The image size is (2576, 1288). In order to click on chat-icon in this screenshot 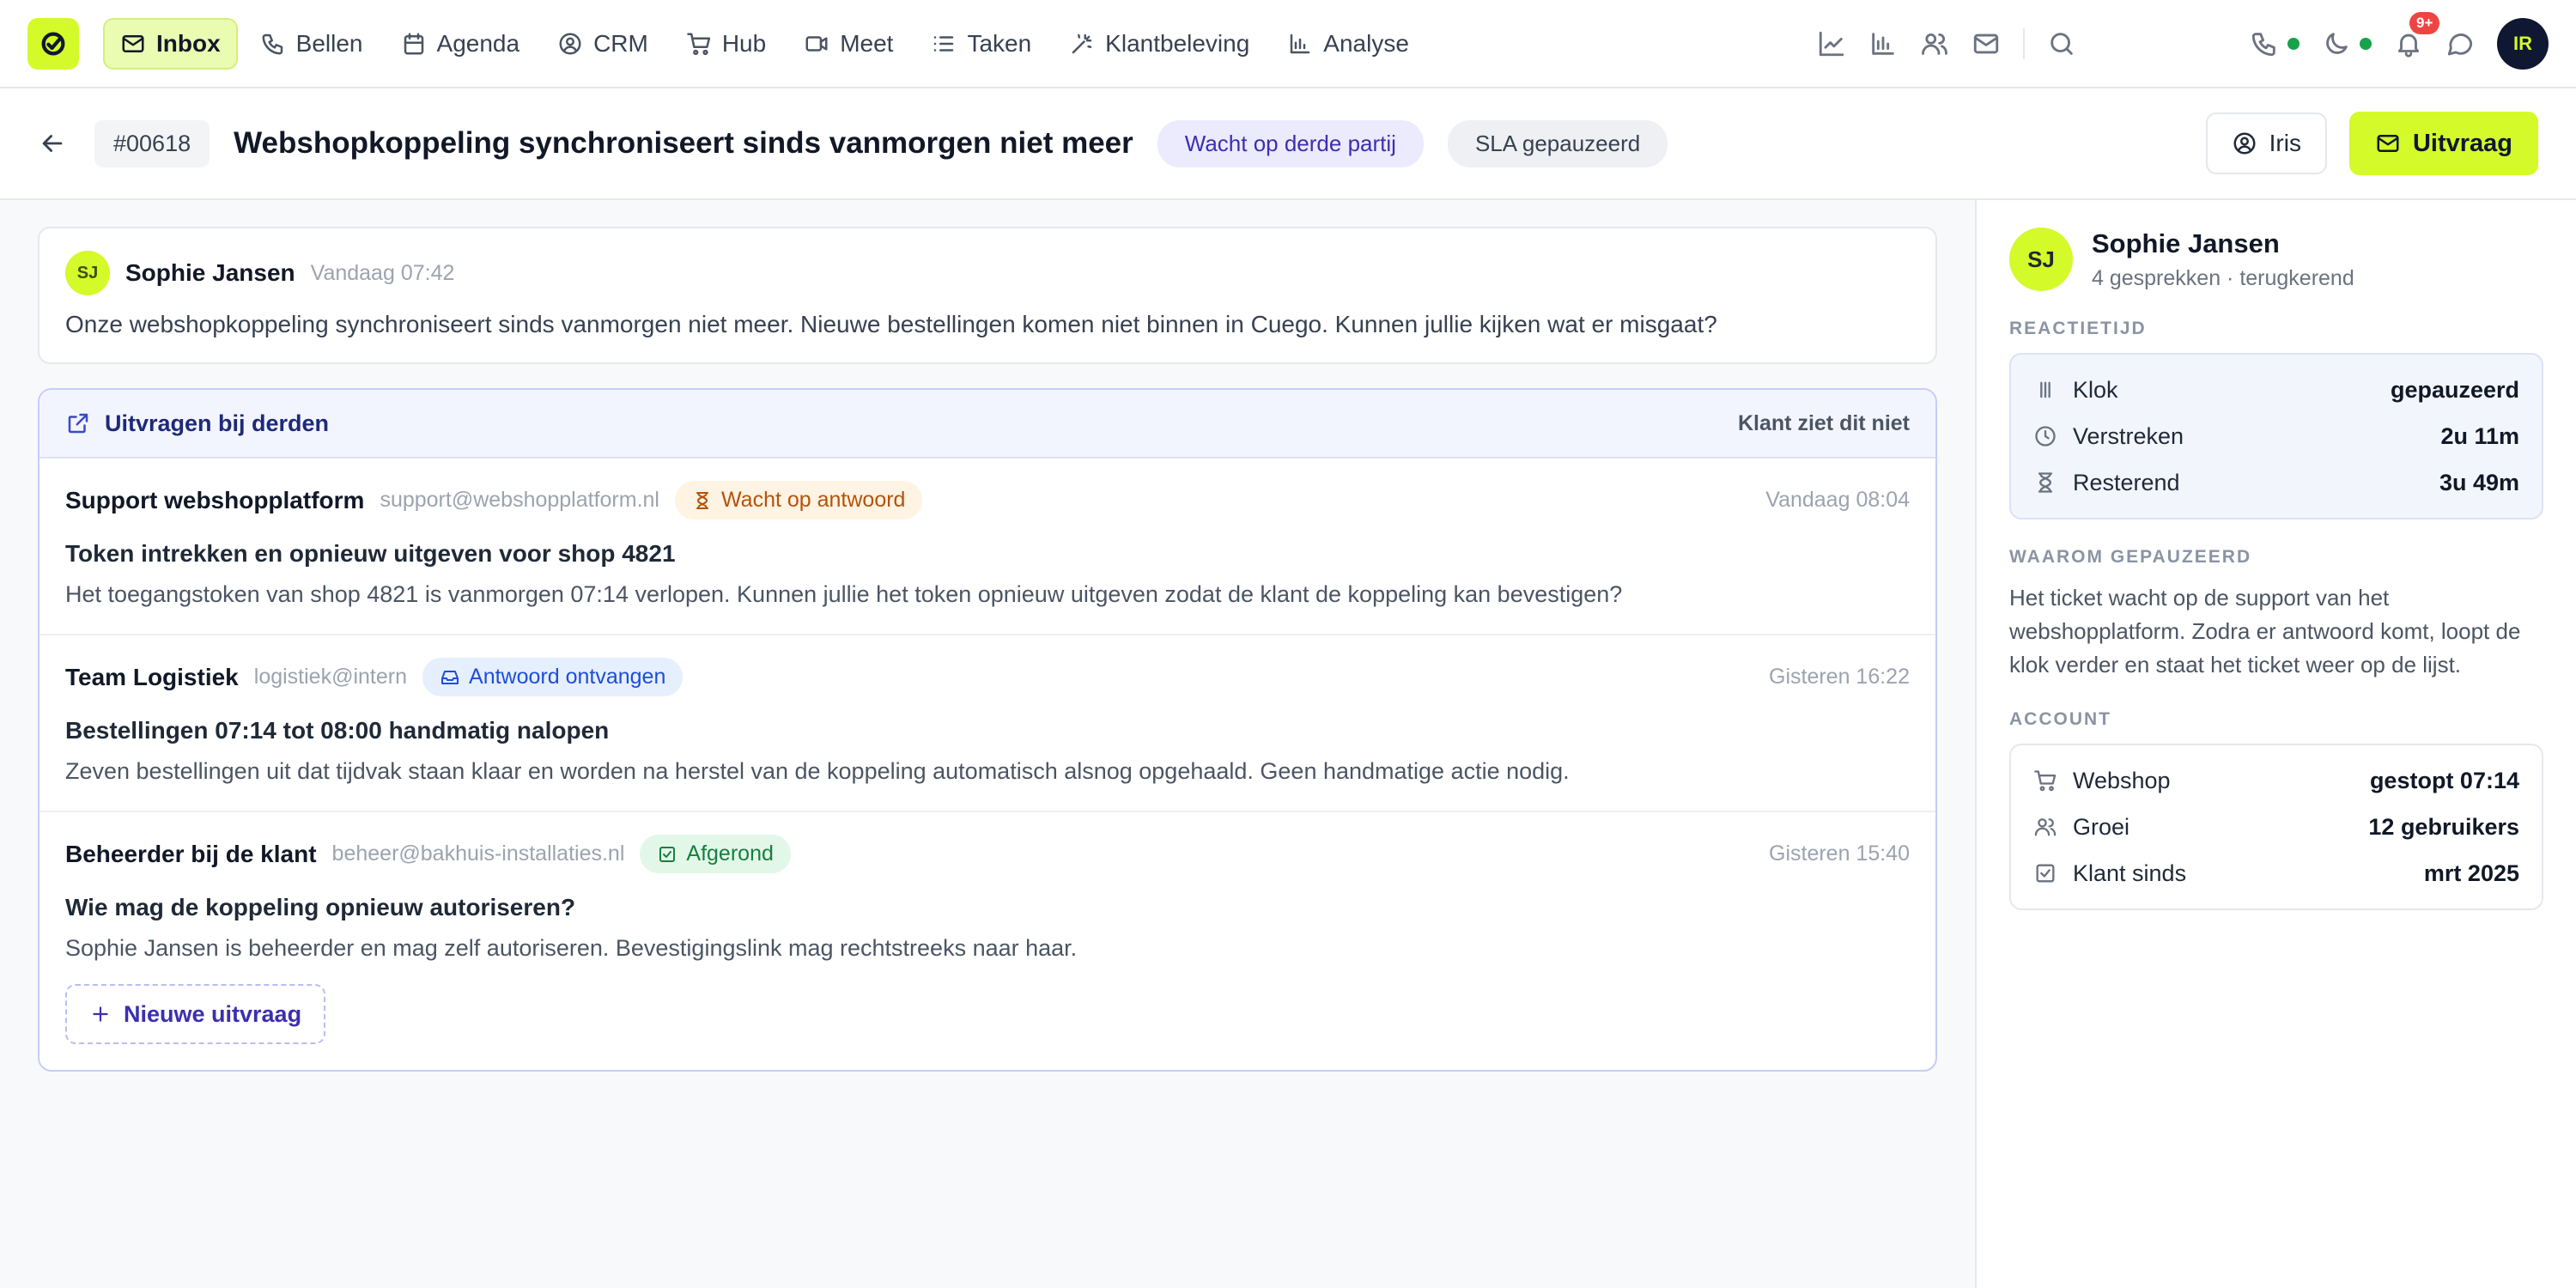, I will do `click(2460, 44)`.